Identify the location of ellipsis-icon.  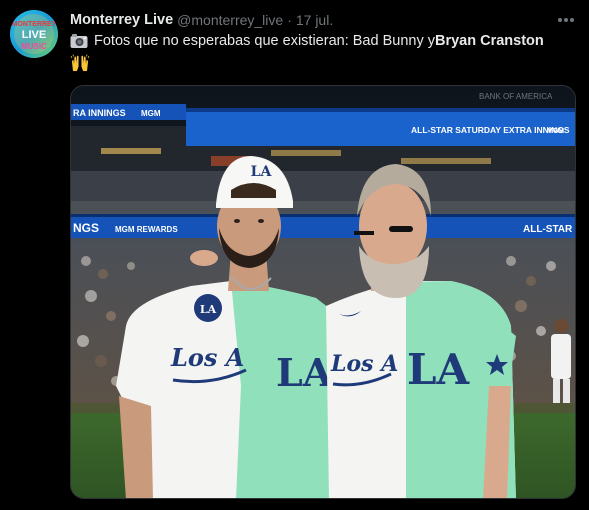
(566, 20).